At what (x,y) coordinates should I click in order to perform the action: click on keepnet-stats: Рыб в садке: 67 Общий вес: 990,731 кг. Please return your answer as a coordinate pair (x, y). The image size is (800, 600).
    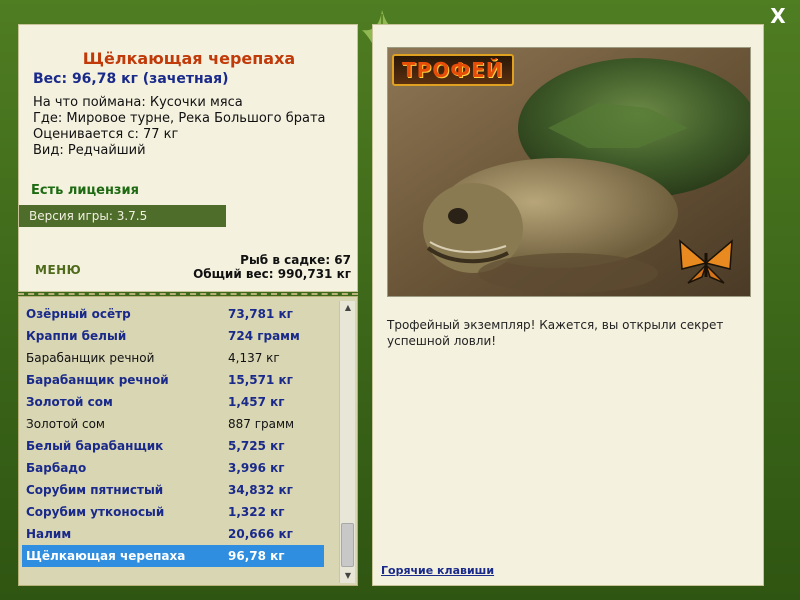
    Looking at the image, I should click on (272, 267).